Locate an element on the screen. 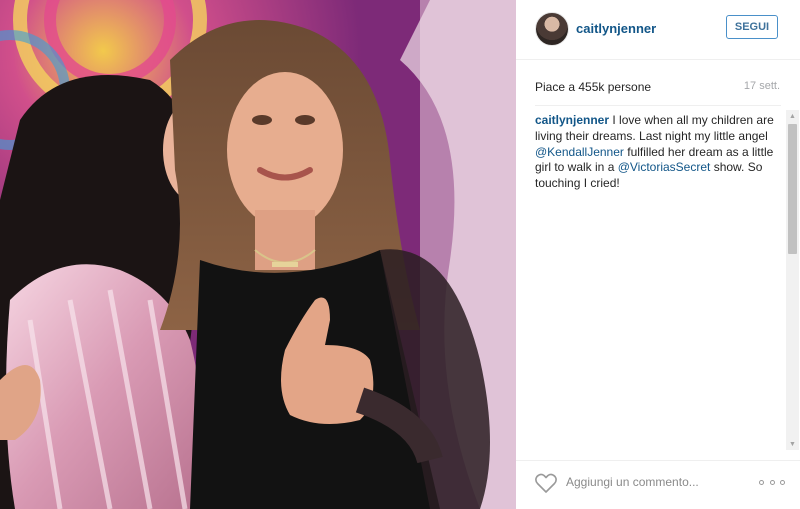 The height and width of the screenshot is (509, 800). more-options-icon is located at coordinates (772, 482).